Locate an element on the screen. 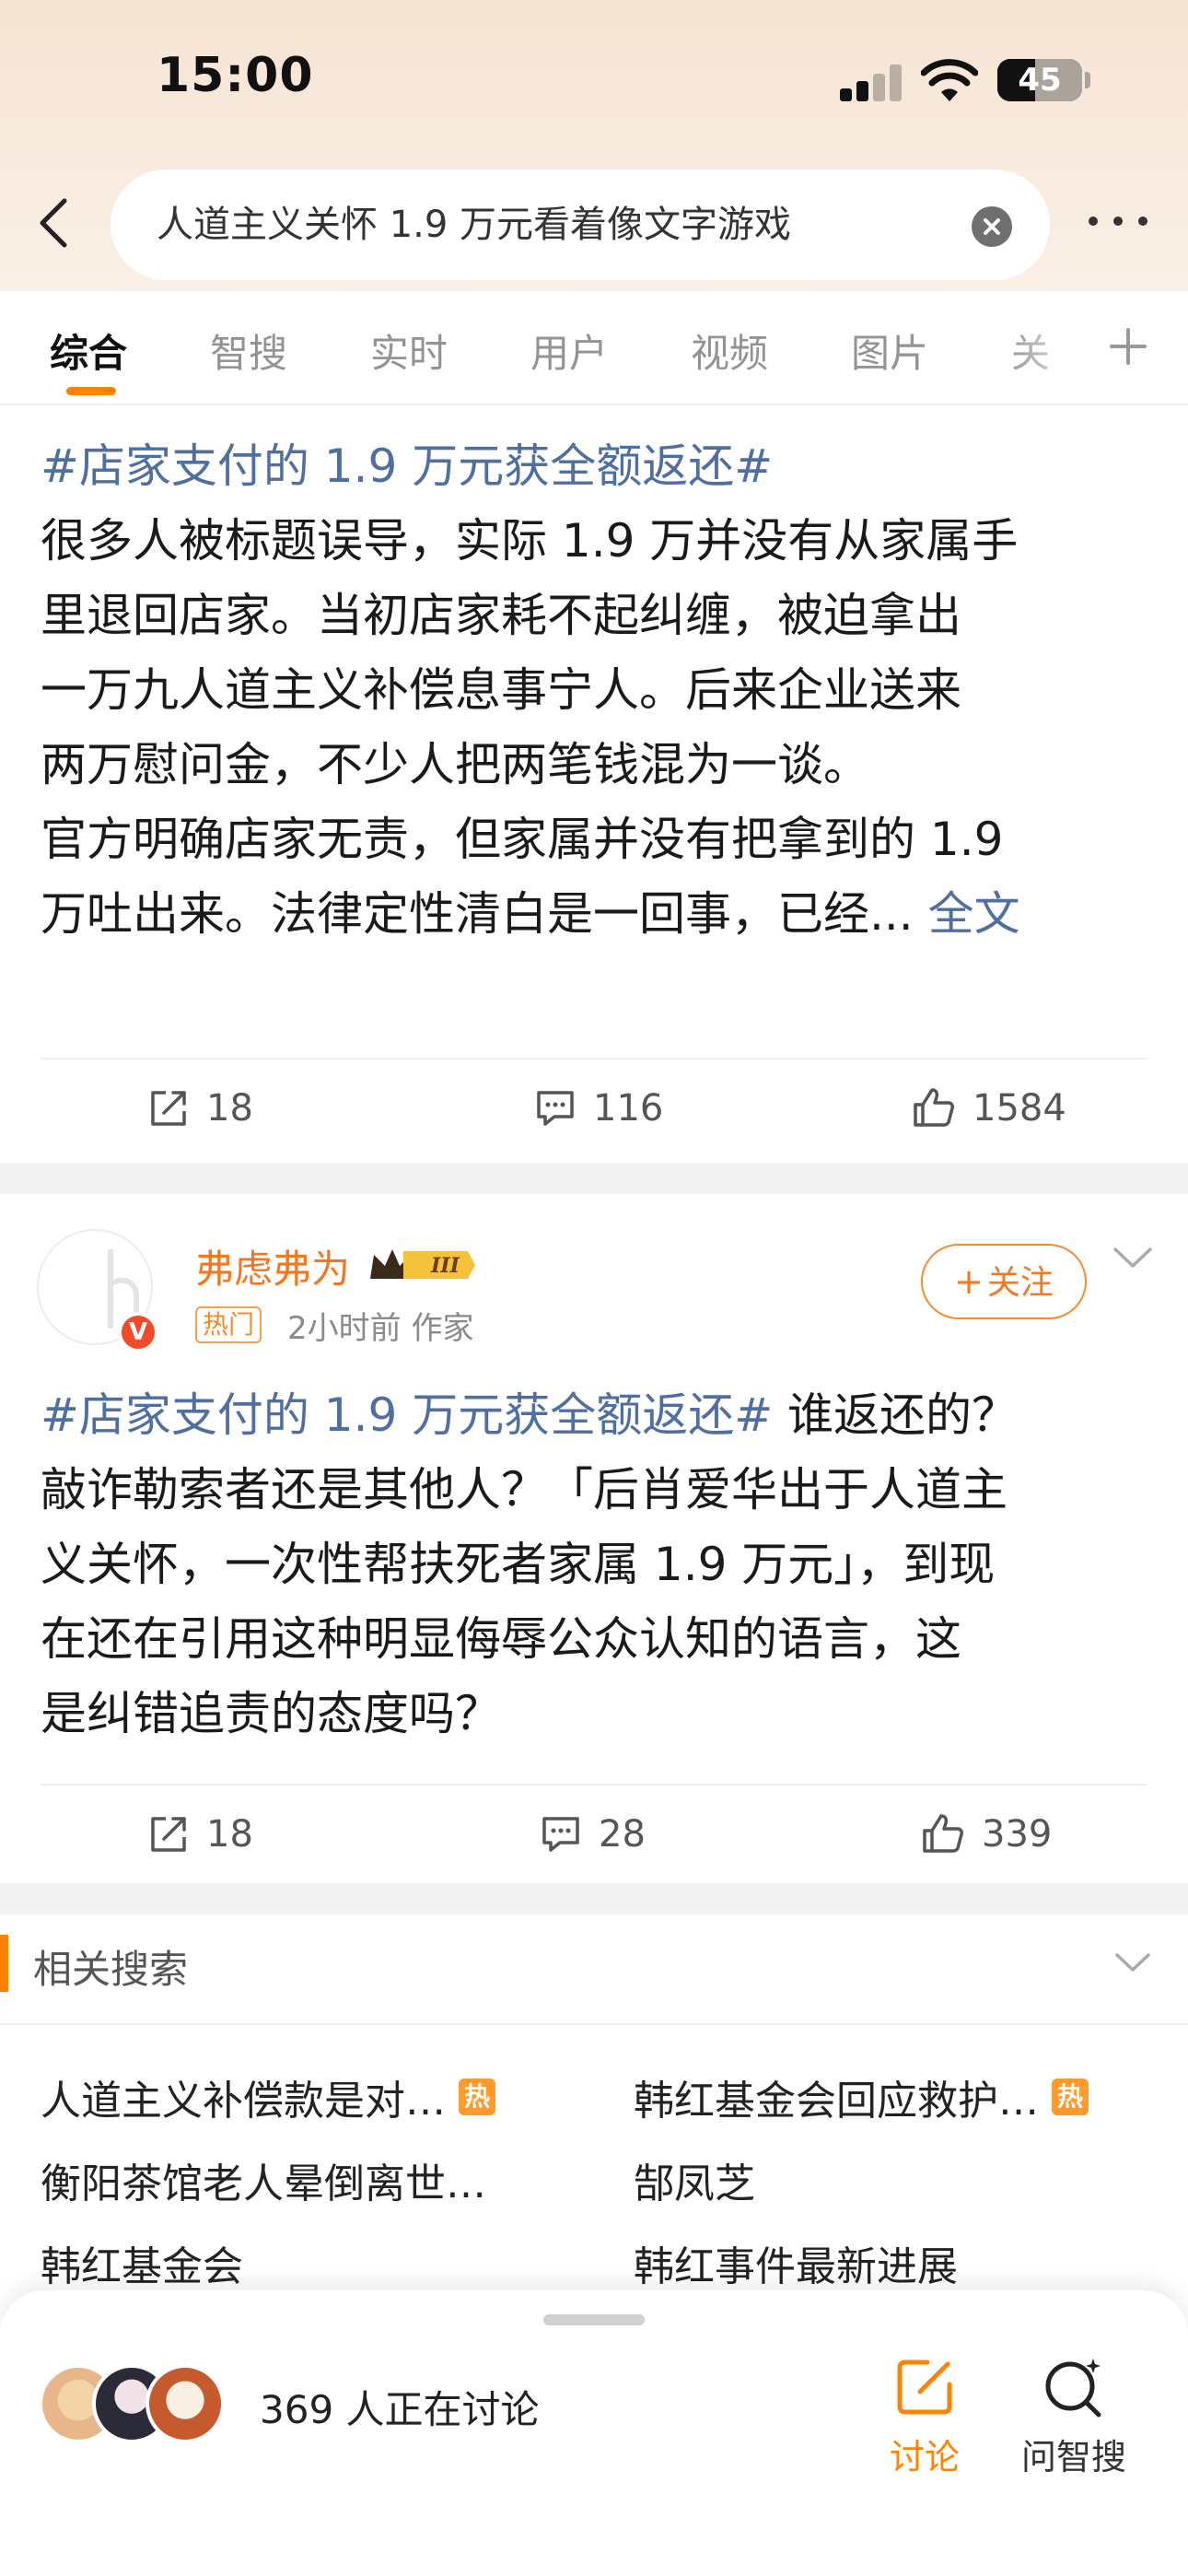 The image size is (1188, 2576). top-area: 15:00 45 人道主义关怀 1.9 万元看着像文字游戏 is located at coordinates (594, 145).